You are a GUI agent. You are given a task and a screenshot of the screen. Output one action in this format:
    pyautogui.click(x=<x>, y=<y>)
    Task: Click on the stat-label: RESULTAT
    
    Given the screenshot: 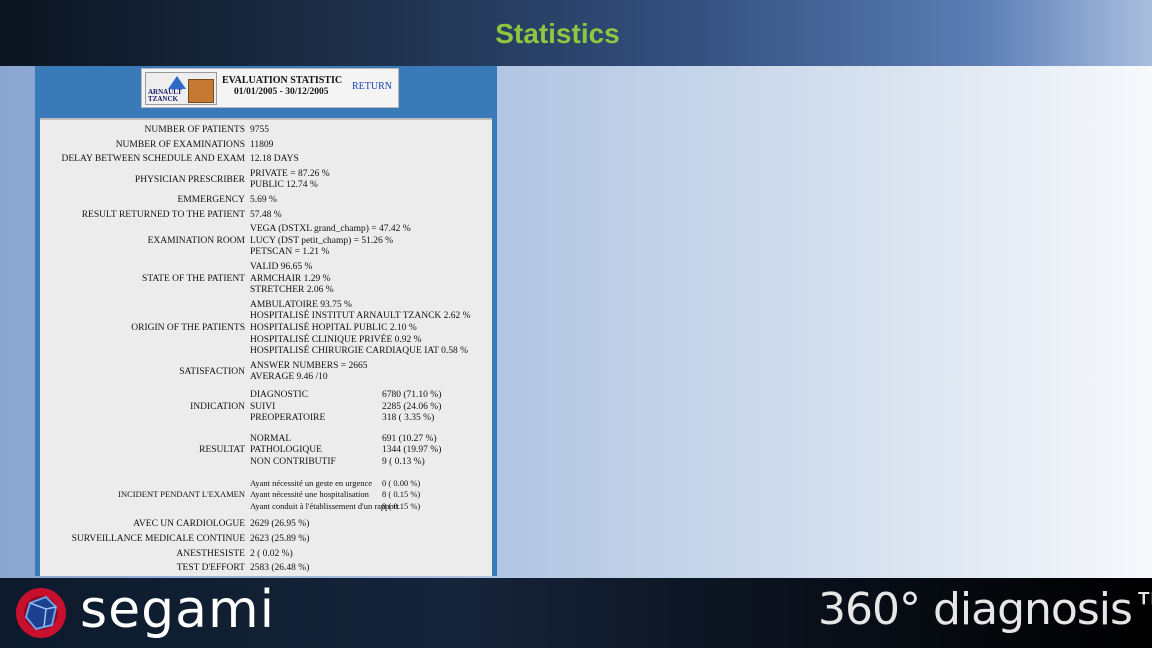 What is the action you would take?
    pyautogui.click(x=222, y=450)
    